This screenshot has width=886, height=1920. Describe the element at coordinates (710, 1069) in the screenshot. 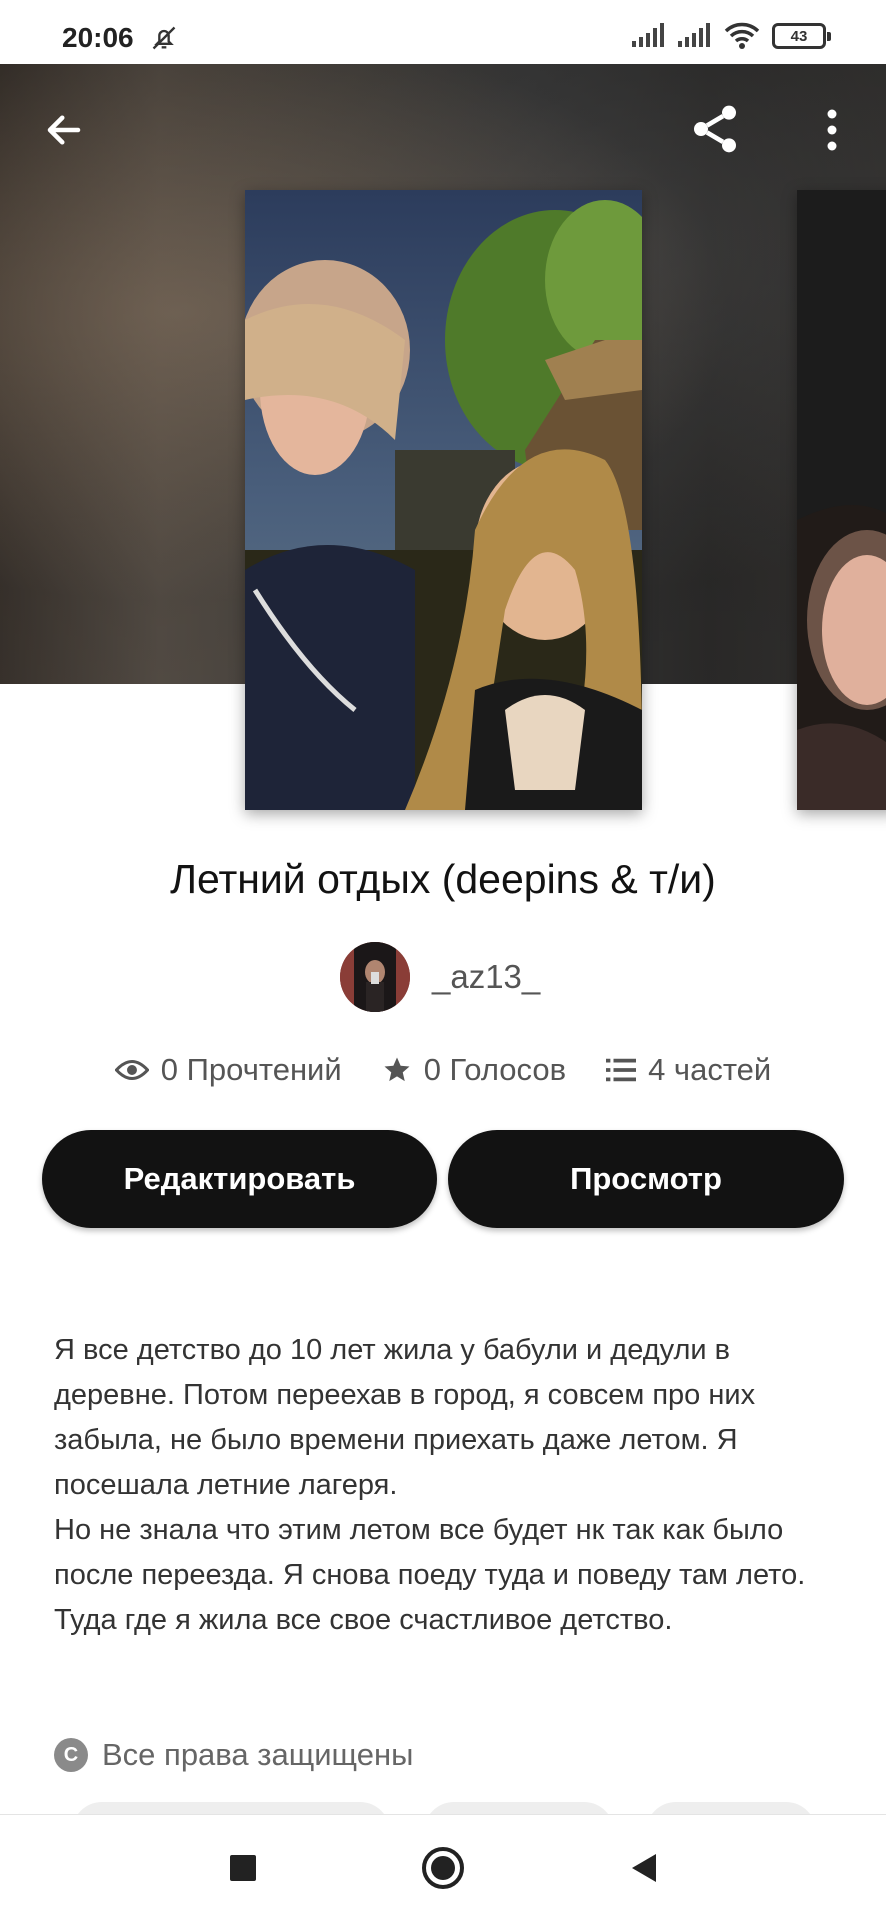

I see `parts-count: 4 частей` at that location.